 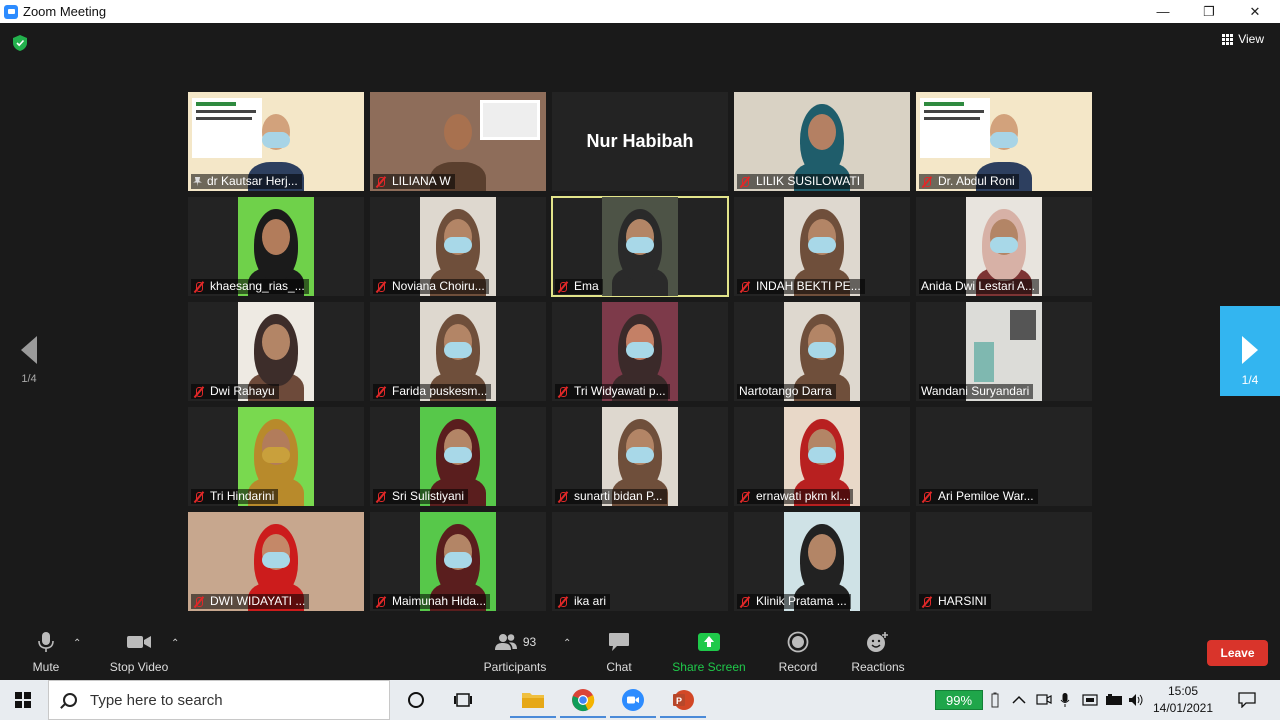 What do you see at coordinates (590, 601) in the screenshot?
I see `participant-name: ika ari` at bounding box center [590, 601].